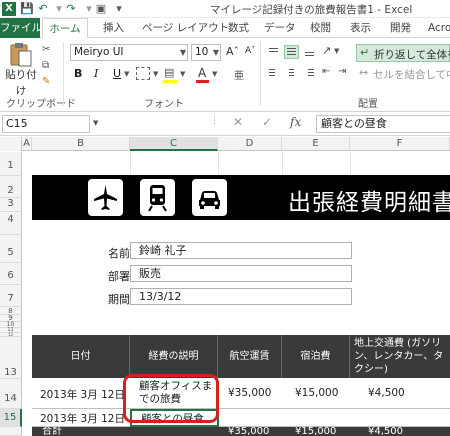  What do you see at coordinates (143, 73) in the screenshot?
I see `borders-icon` at bounding box center [143, 73].